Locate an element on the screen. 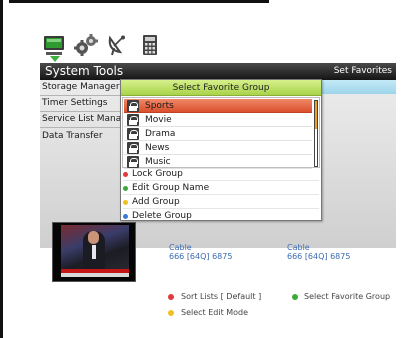 Image resolution: width=414 pixels, height=338 pixels. delete-group-action: Delete Group is located at coordinates (221, 216).